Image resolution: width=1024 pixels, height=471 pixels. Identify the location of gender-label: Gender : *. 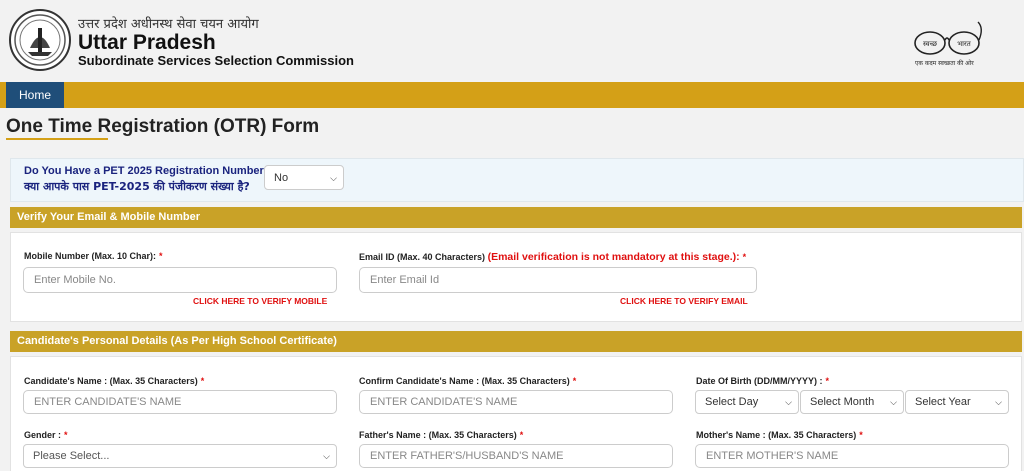
(46, 435).